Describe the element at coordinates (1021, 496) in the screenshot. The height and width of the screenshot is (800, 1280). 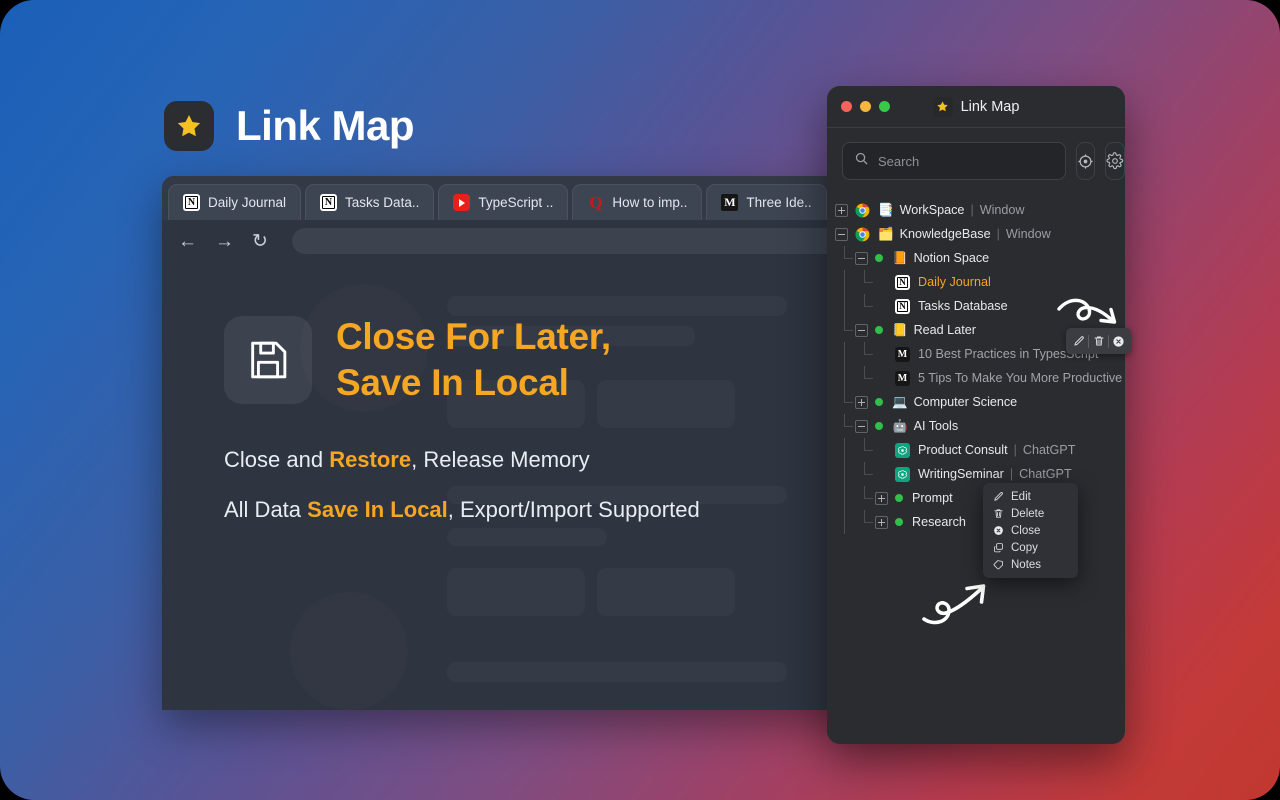
I see `context-menu-label: Edit` at that location.